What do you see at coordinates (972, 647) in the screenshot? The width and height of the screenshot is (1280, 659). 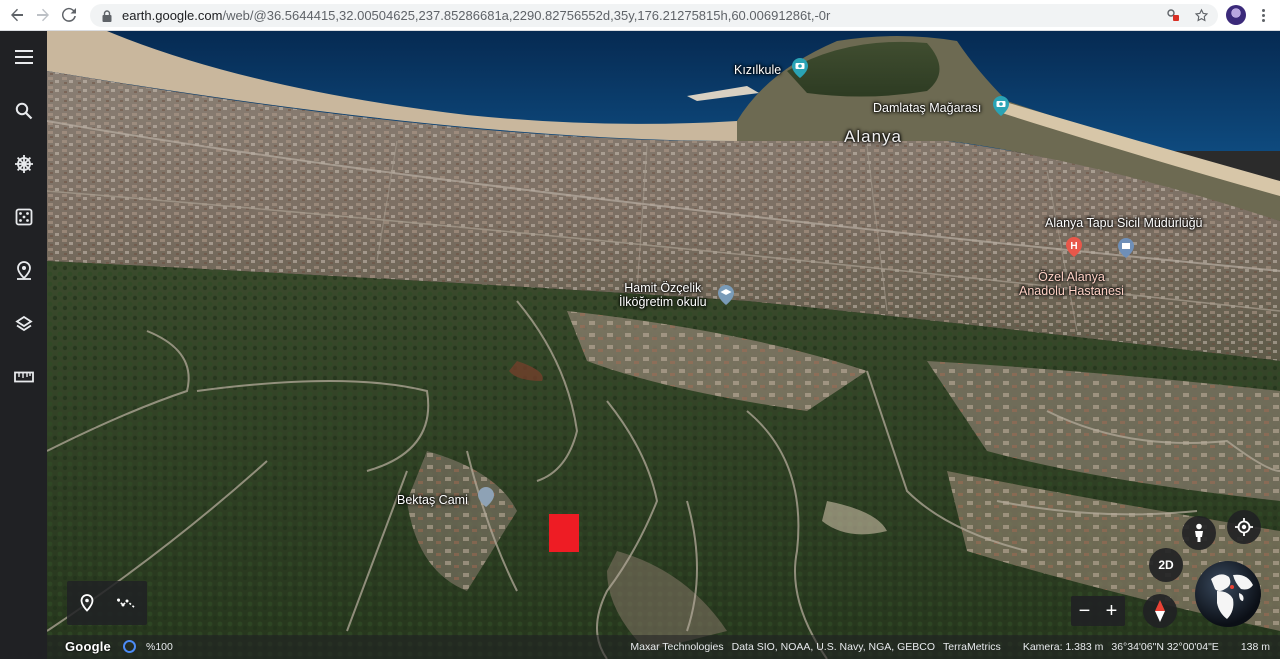 I see `credit-terrametrics: TerraMetrics` at bounding box center [972, 647].